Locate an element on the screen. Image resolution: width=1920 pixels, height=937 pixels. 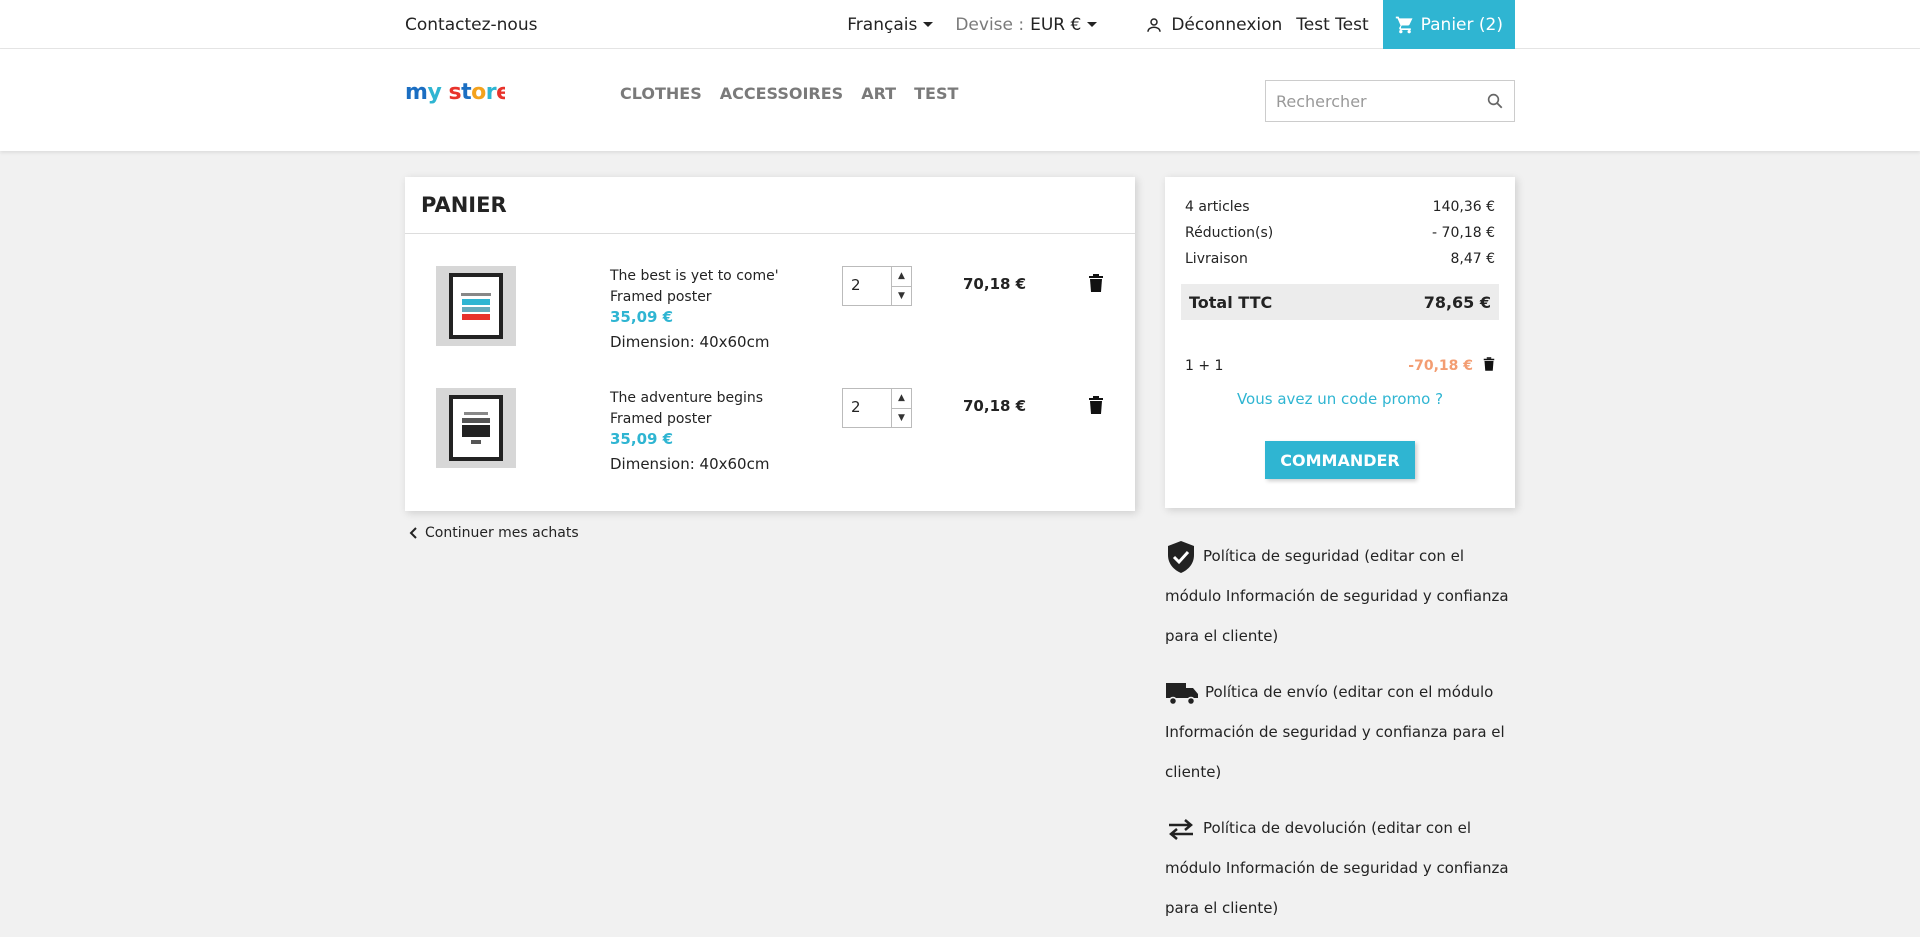
currency-selector: Devise : EUR € is located at coordinates (1026, 24).